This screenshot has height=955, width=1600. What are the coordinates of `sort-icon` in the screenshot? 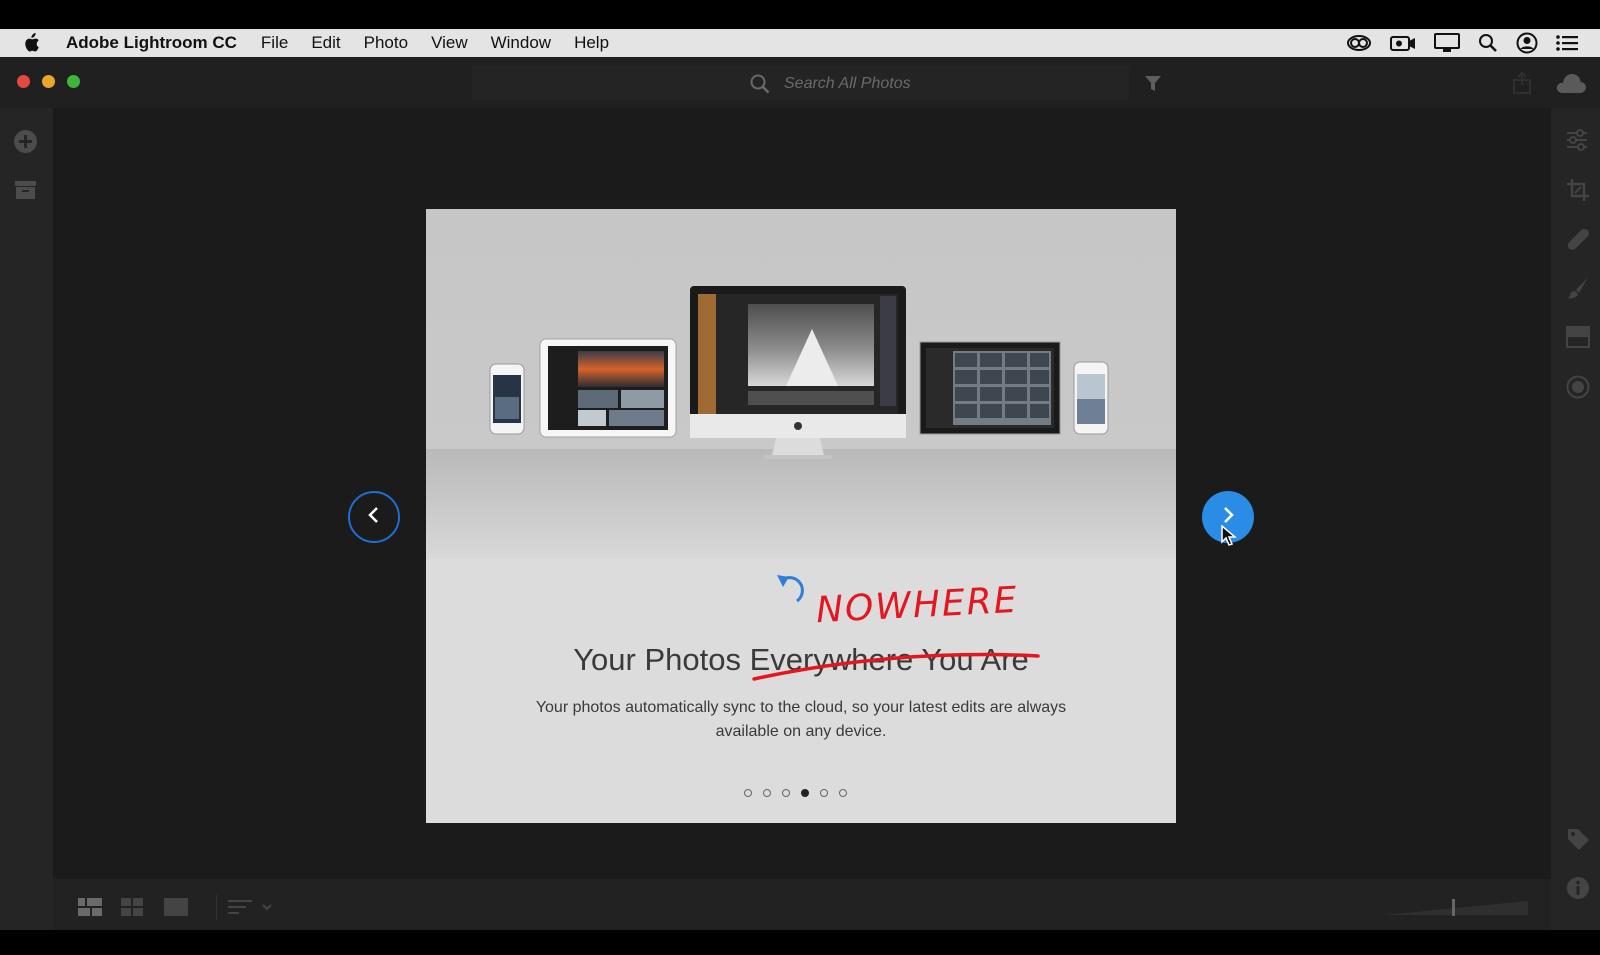 It's located at (251, 909).